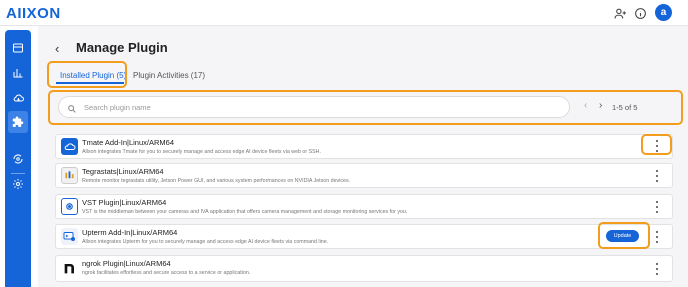 The width and height of the screenshot is (688, 287). Describe the element at coordinates (126, 263) in the screenshot. I see `plugin-name: ngrok Plugin|Linux/ARM64` at that location.